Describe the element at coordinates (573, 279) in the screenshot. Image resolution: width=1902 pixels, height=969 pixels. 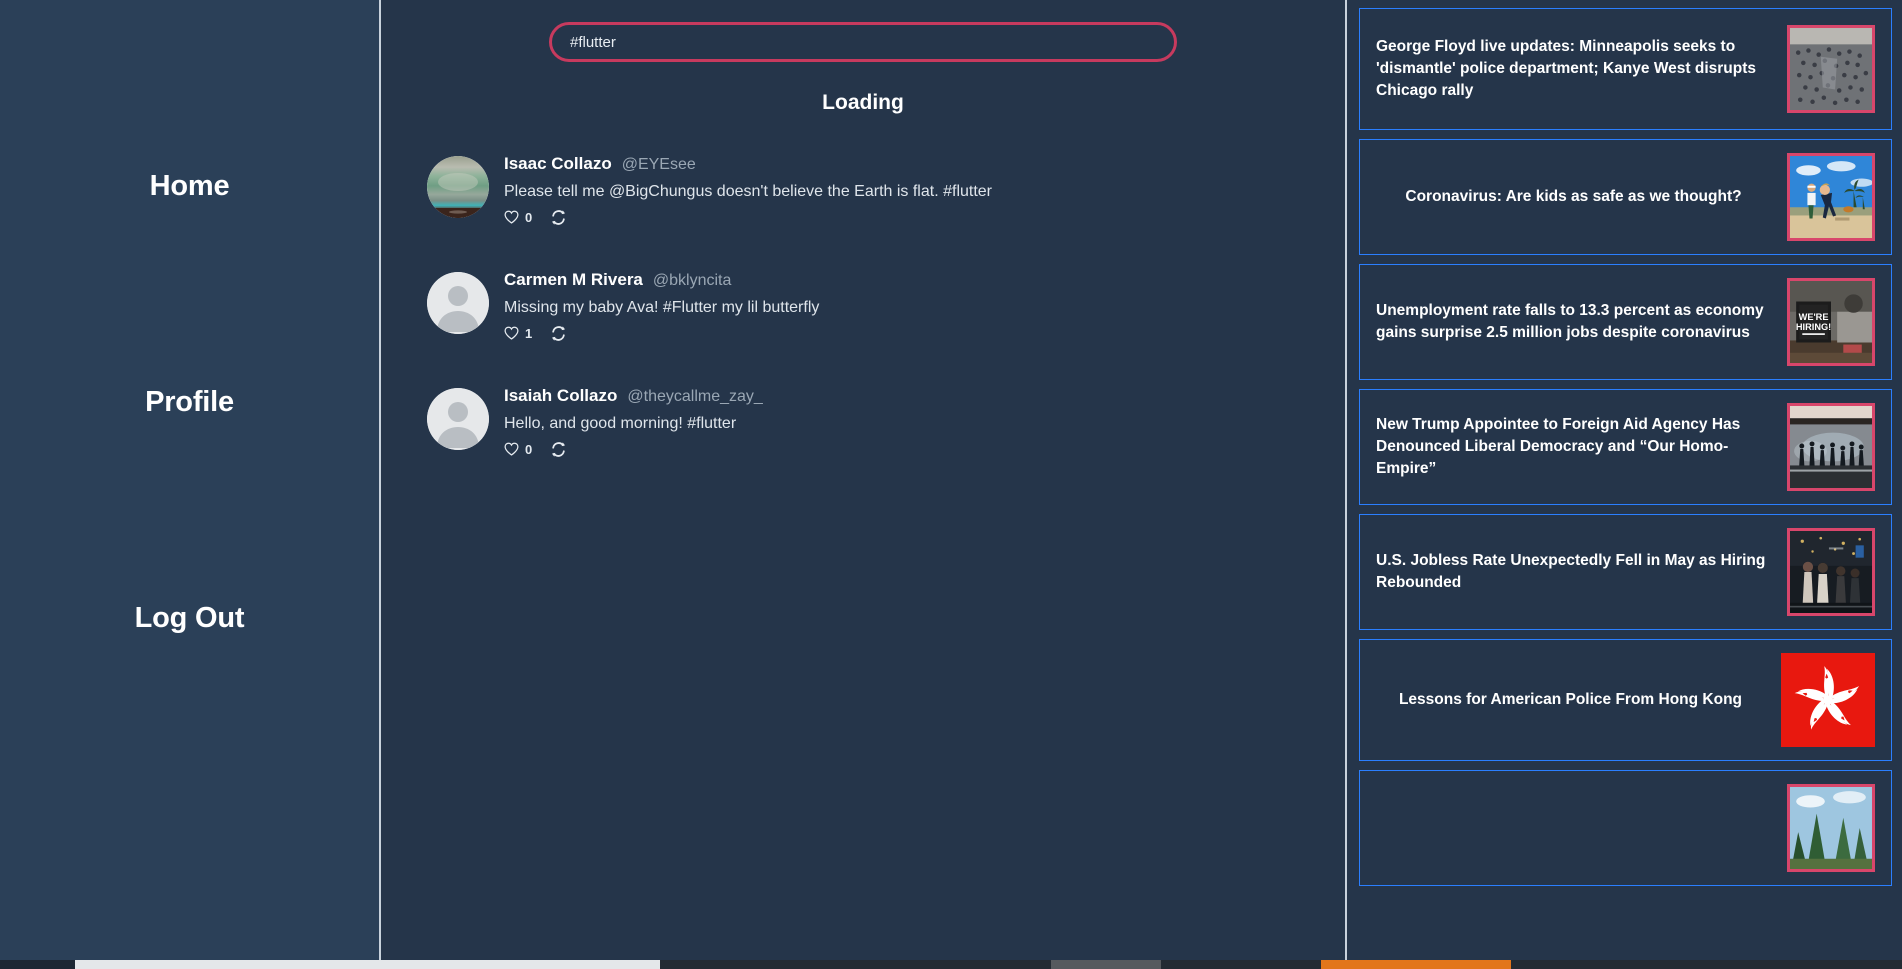
I see `tweet-author-name: Carmen M Rivera` at that location.